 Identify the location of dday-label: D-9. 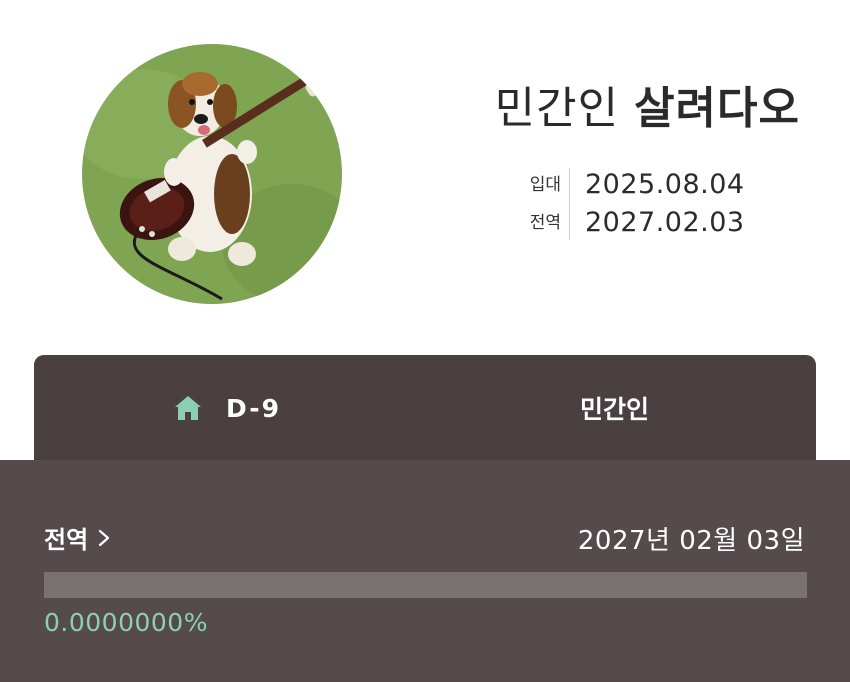
(253, 408).